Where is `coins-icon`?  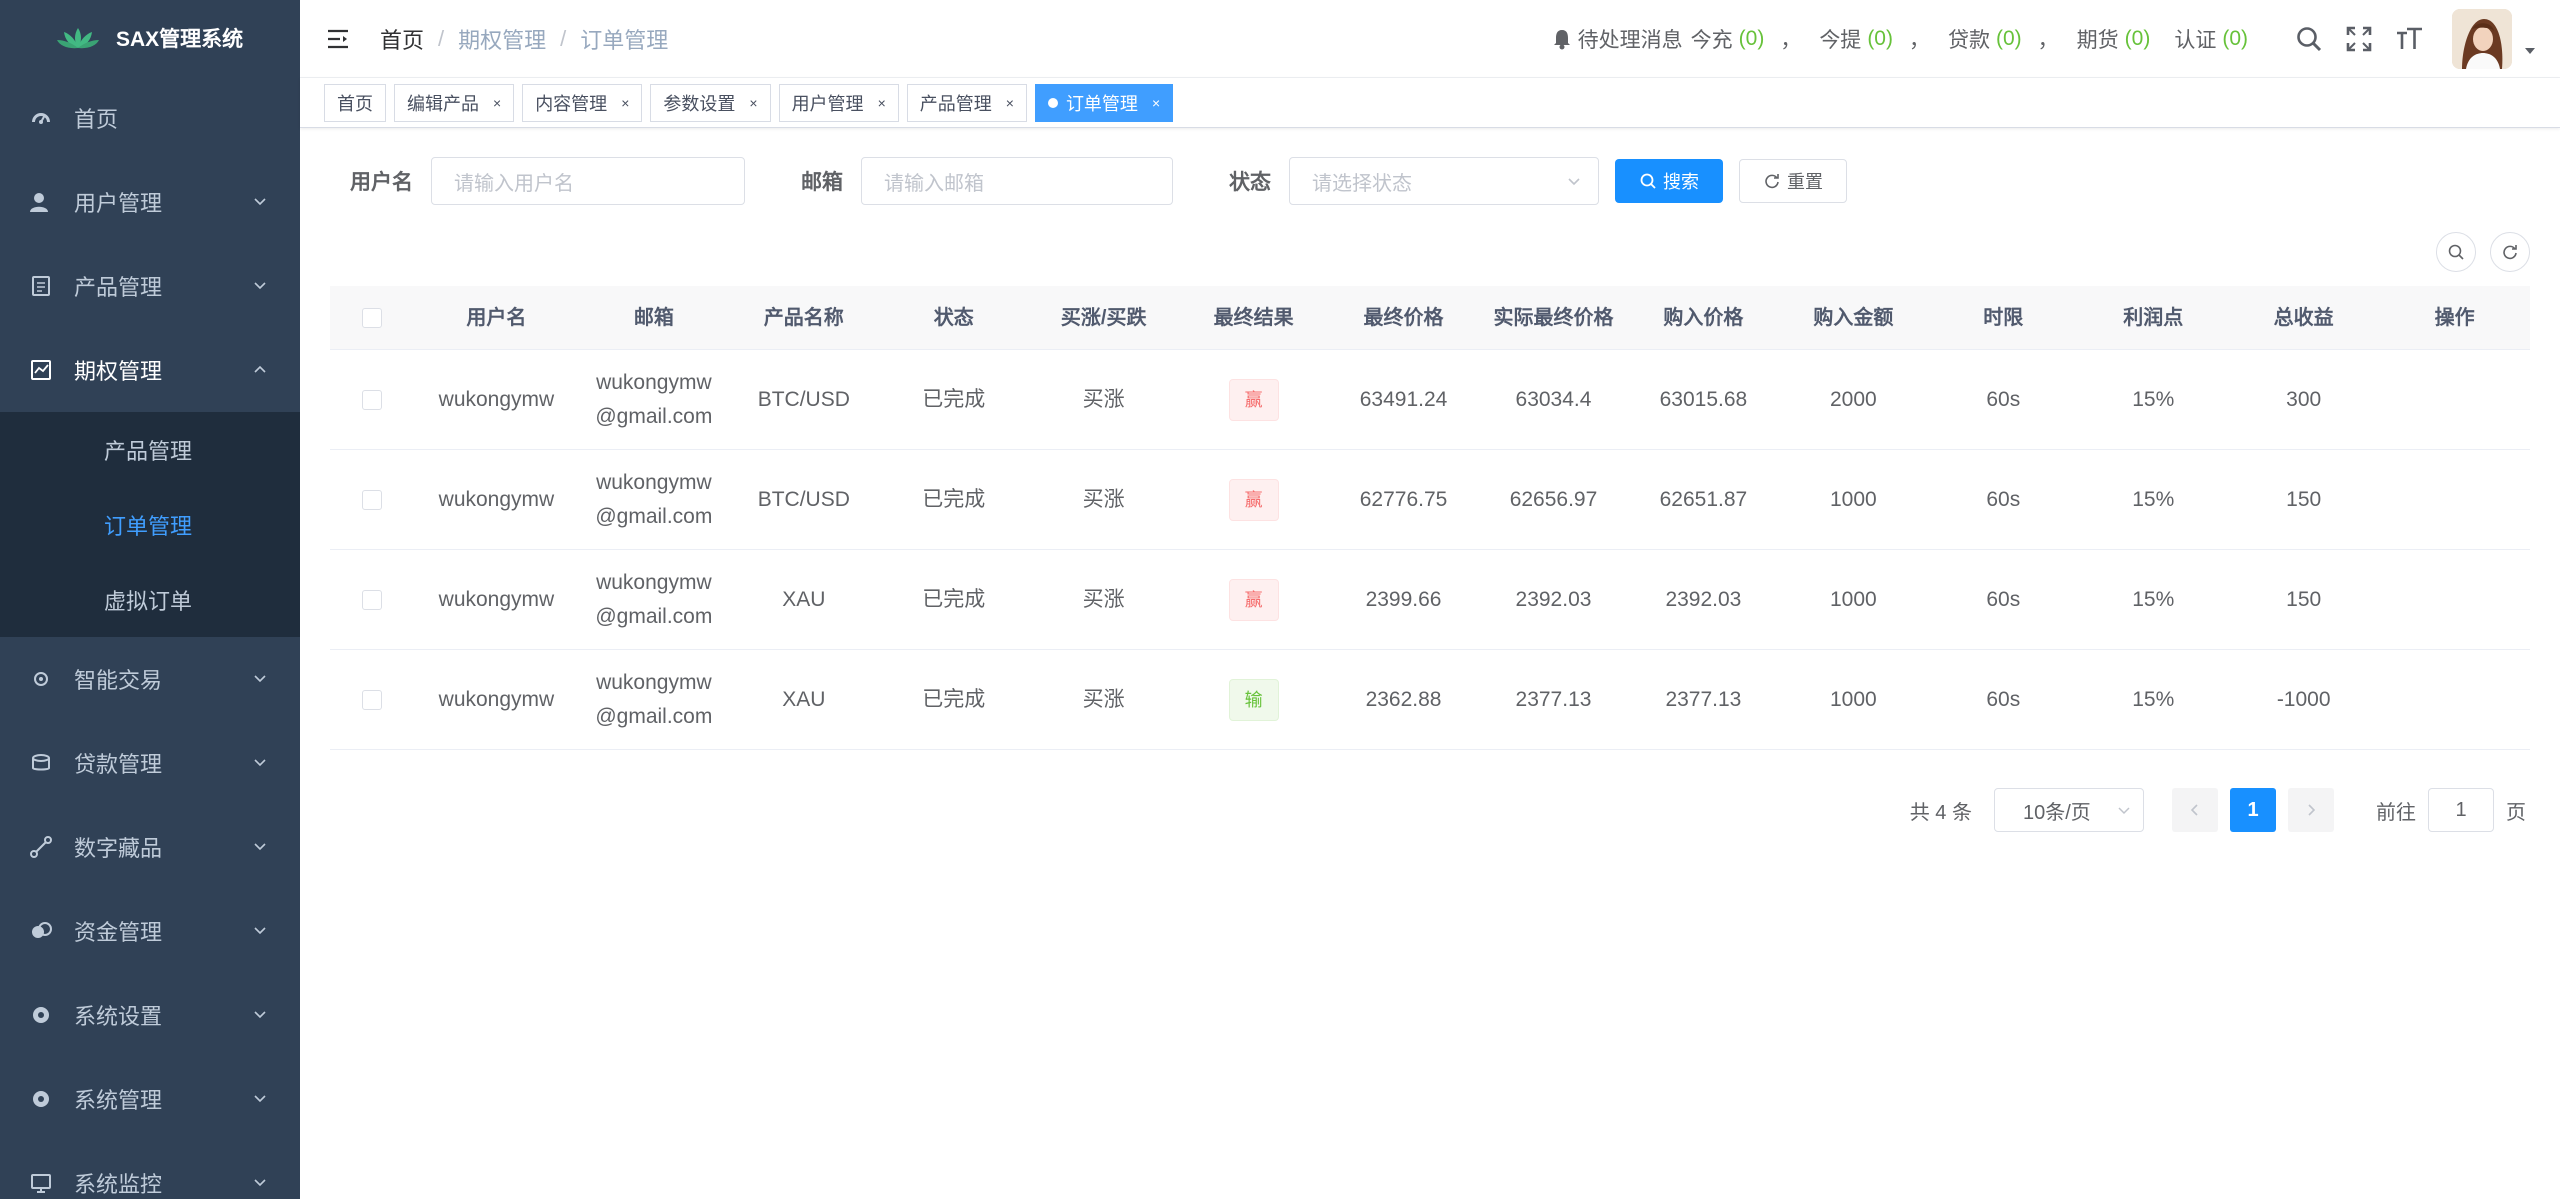 coins-icon is located at coordinates (41, 931).